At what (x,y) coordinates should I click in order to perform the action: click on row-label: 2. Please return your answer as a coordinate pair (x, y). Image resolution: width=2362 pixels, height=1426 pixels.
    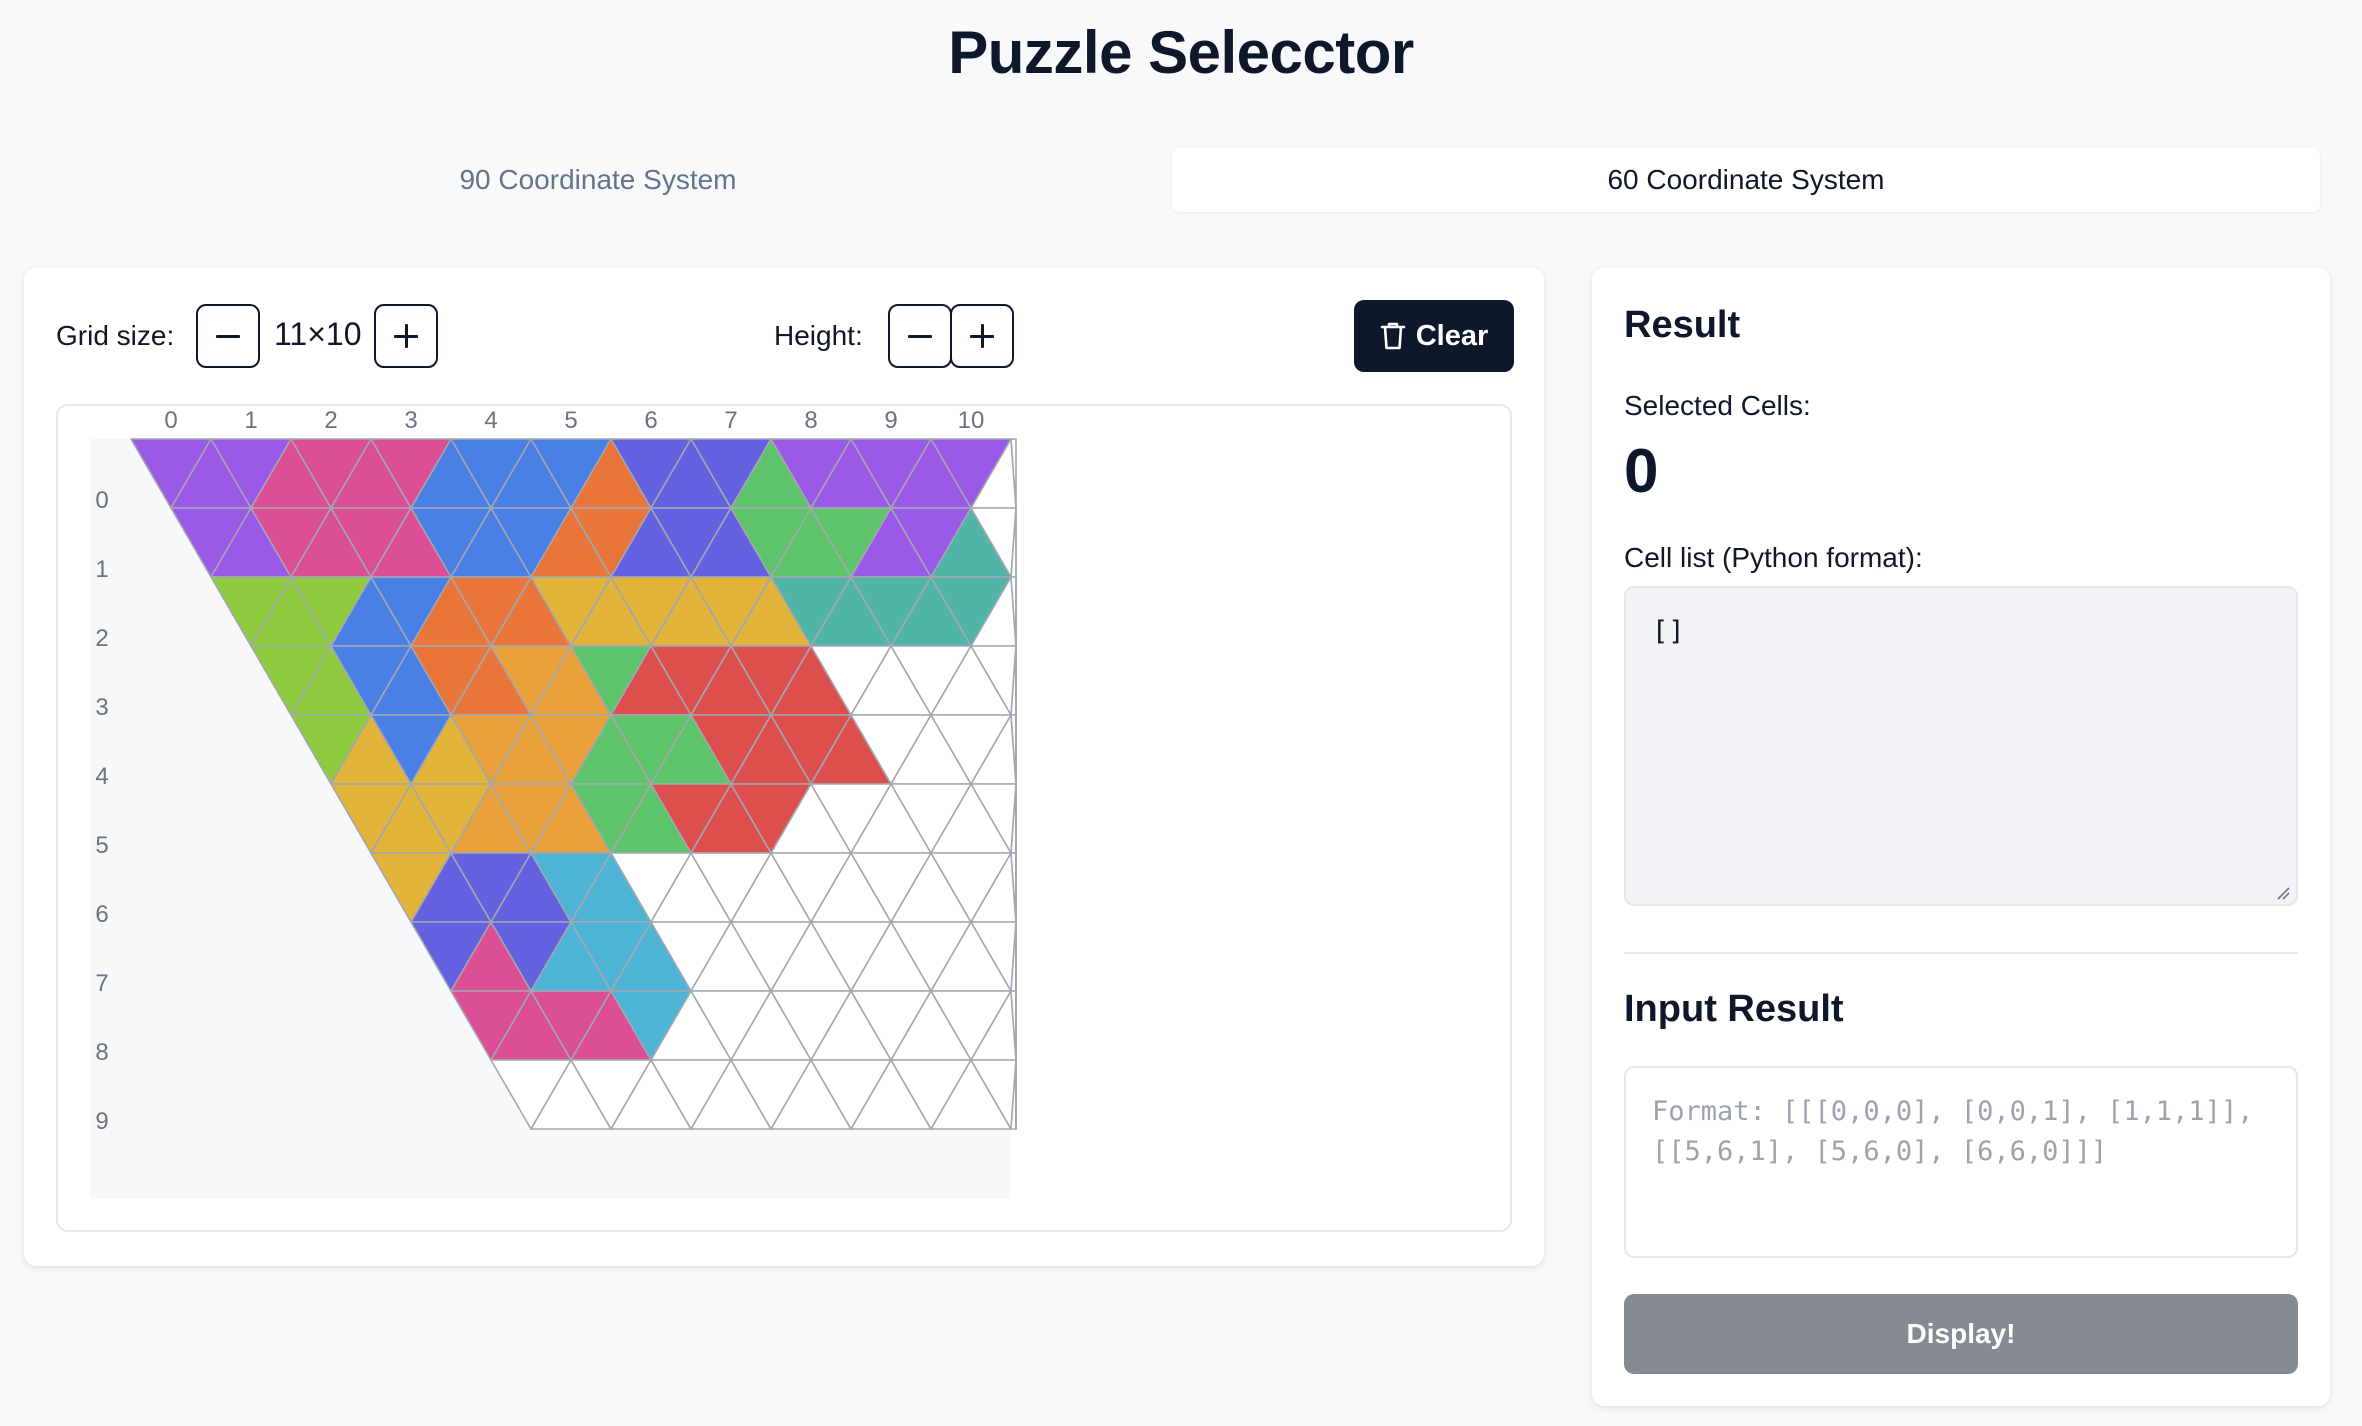
    Looking at the image, I should click on (101, 638).